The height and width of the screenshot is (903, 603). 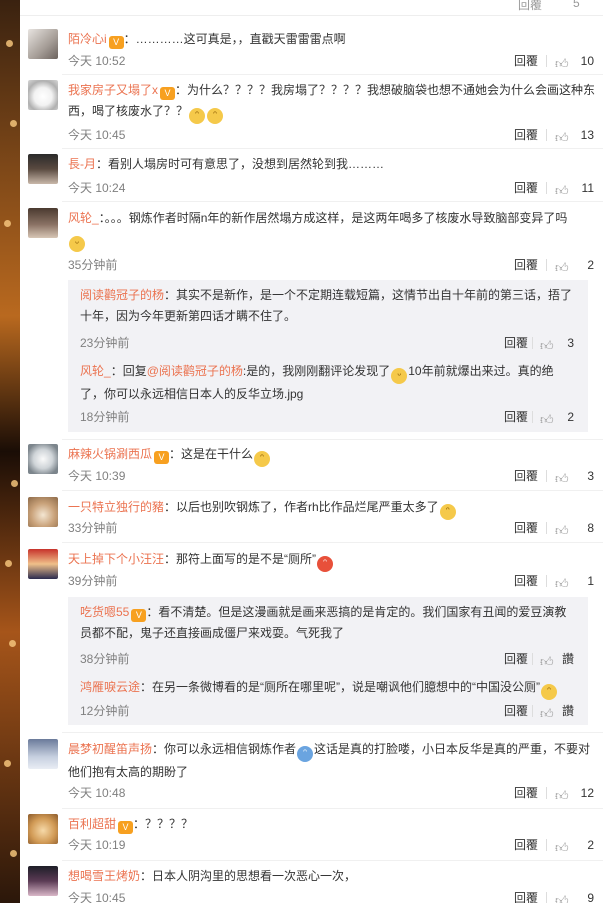 What do you see at coordinates (113, 90) in the screenshot?
I see `username-link: 我家房子又塌了x` at bounding box center [113, 90].